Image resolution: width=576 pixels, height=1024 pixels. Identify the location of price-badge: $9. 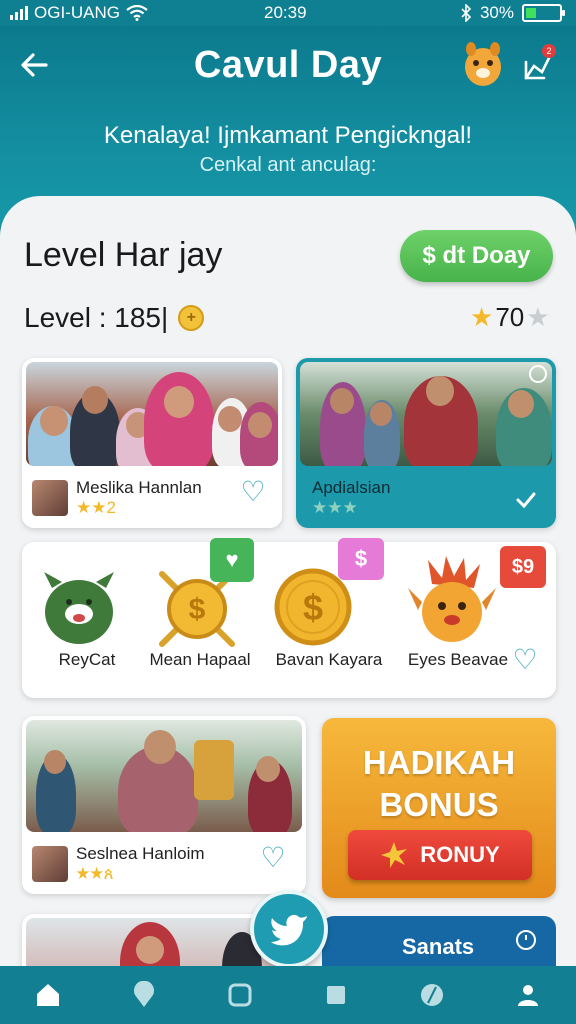
(523, 567).